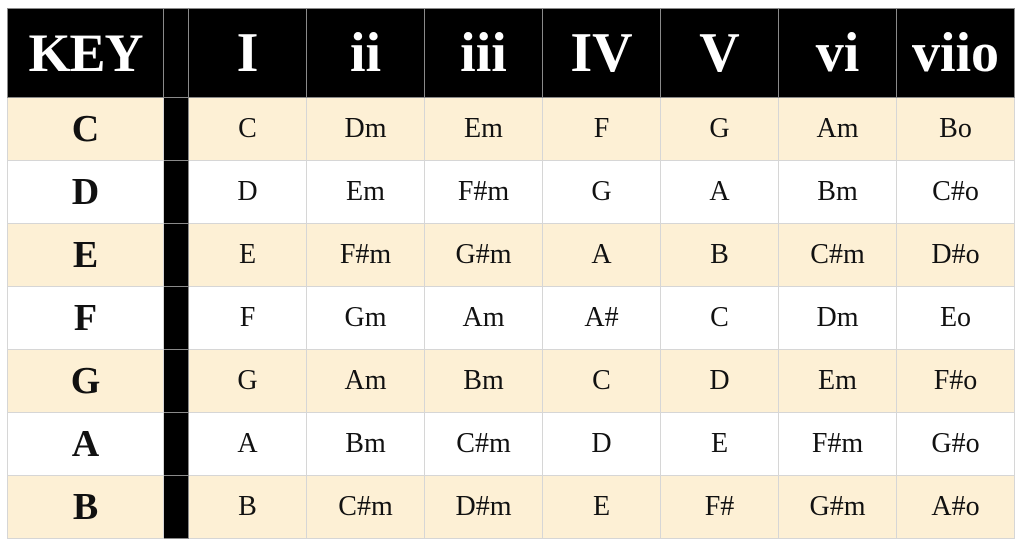 The width and height of the screenshot is (1024, 549). What do you see at coordinates (955, 444) in the screenshot?
I see `chord-cell: G#o` at bounding box center [955, 444].